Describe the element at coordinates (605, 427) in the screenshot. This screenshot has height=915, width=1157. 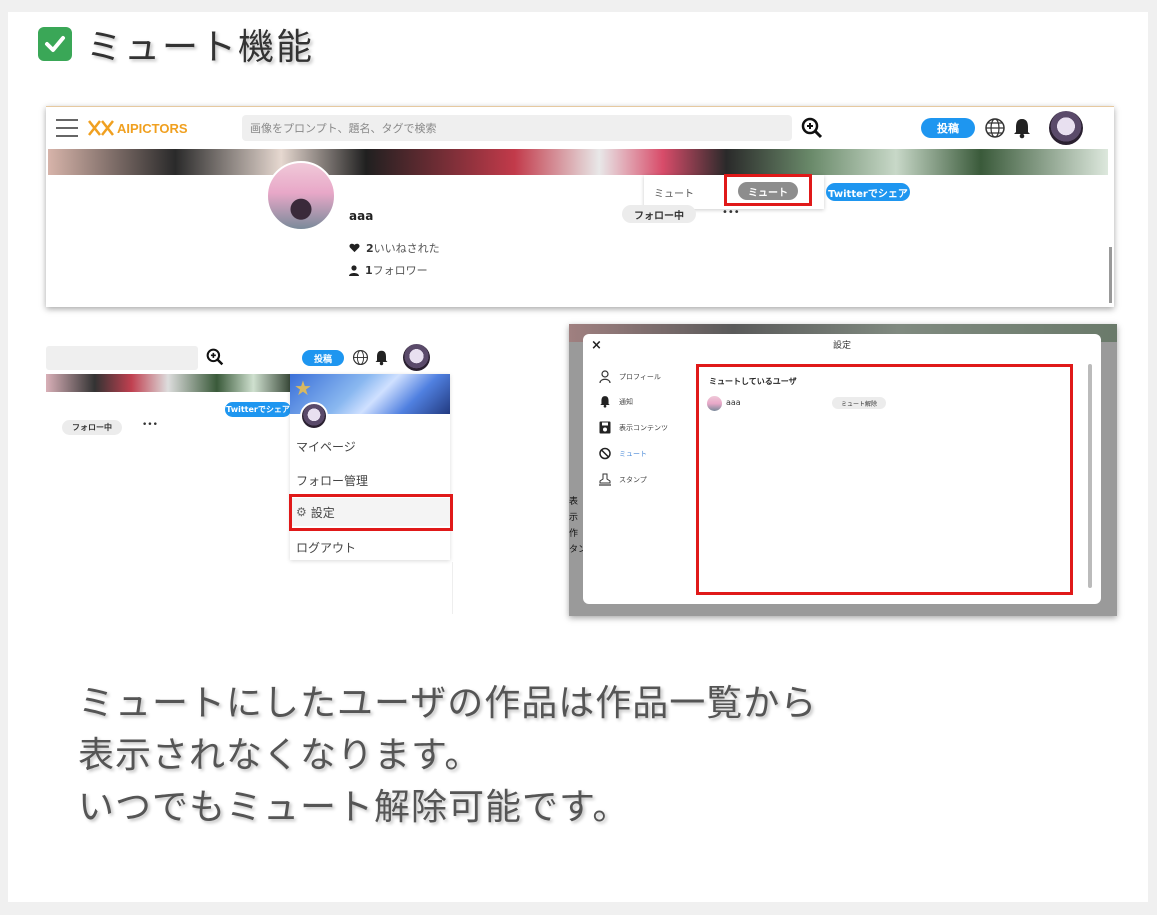
I see `save-icon` at that location.